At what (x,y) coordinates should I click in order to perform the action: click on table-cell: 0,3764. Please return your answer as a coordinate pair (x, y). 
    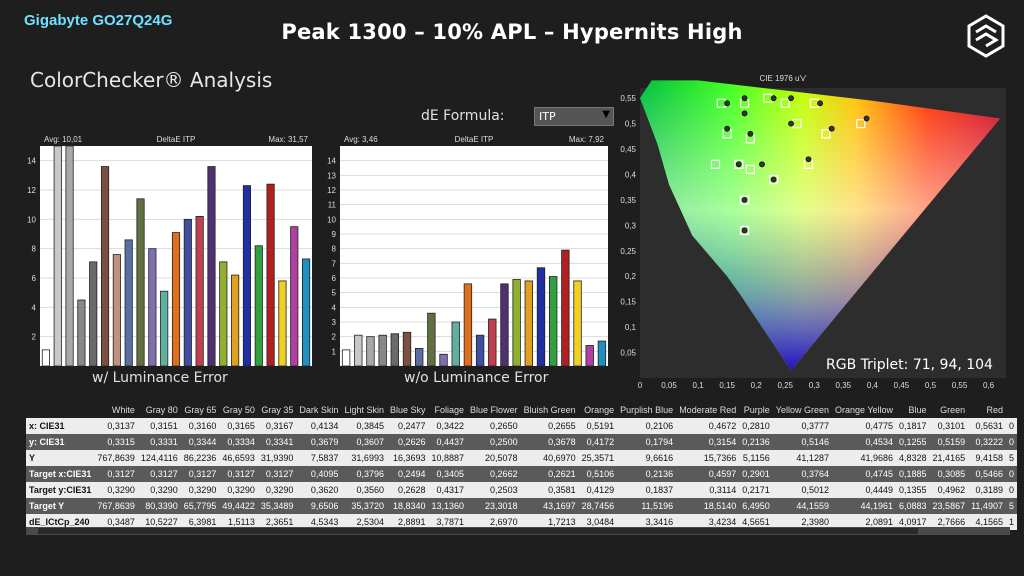
    Looking at the image, I should click on (802, 474).